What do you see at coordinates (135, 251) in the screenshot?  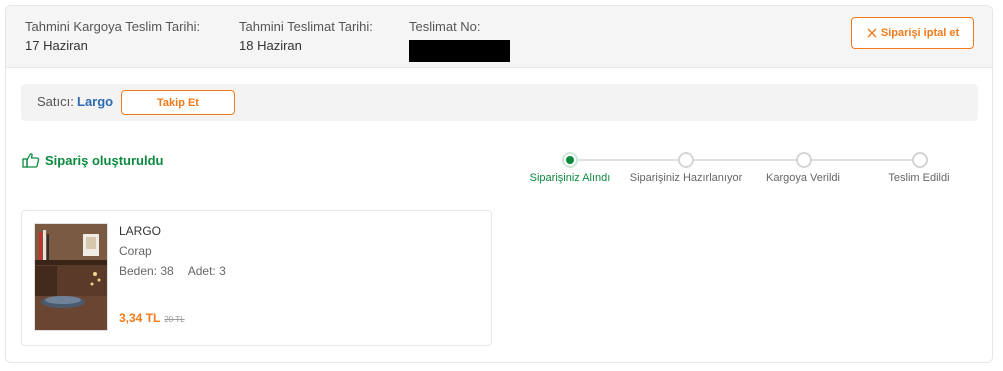 I see `product-name: Corap` at bounding box center [135, 251].